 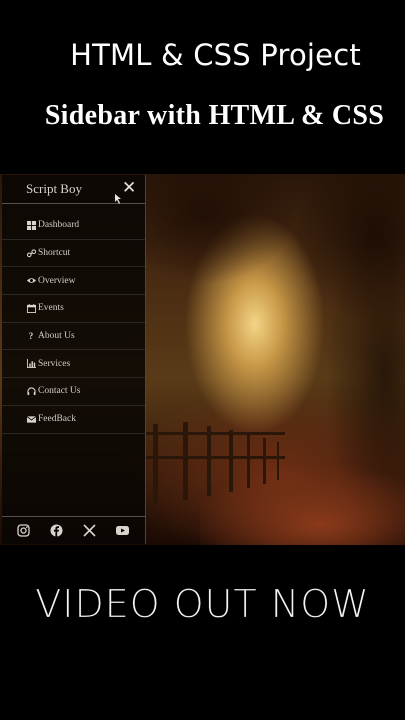 What do you see at coordinates (215, 55) in the screenshot?
I see `video-title: HTML & CSS Project` at bounding box center [215, 55].